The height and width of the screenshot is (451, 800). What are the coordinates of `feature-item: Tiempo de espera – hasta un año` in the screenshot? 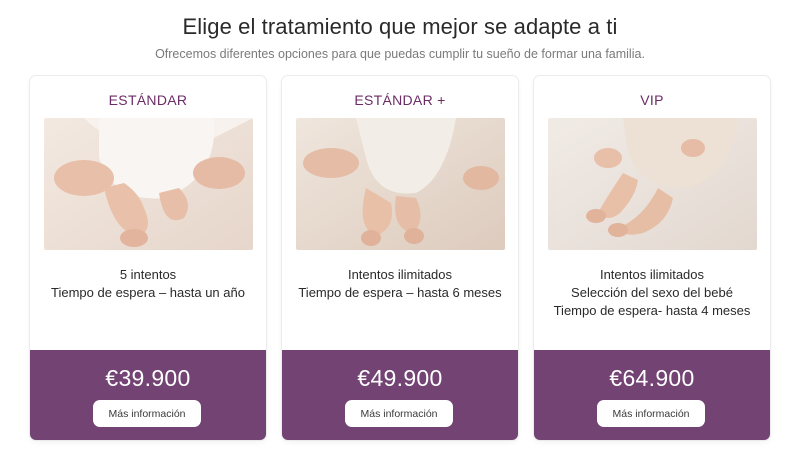 It's located at (148, 292).